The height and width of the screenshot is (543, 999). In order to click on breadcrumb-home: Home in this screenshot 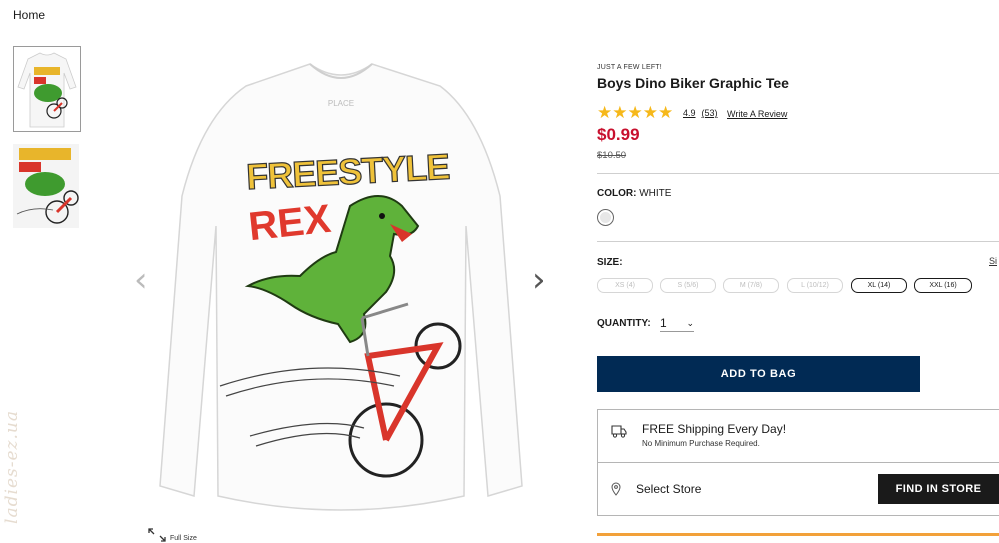, I will do `click(29, 15)`.